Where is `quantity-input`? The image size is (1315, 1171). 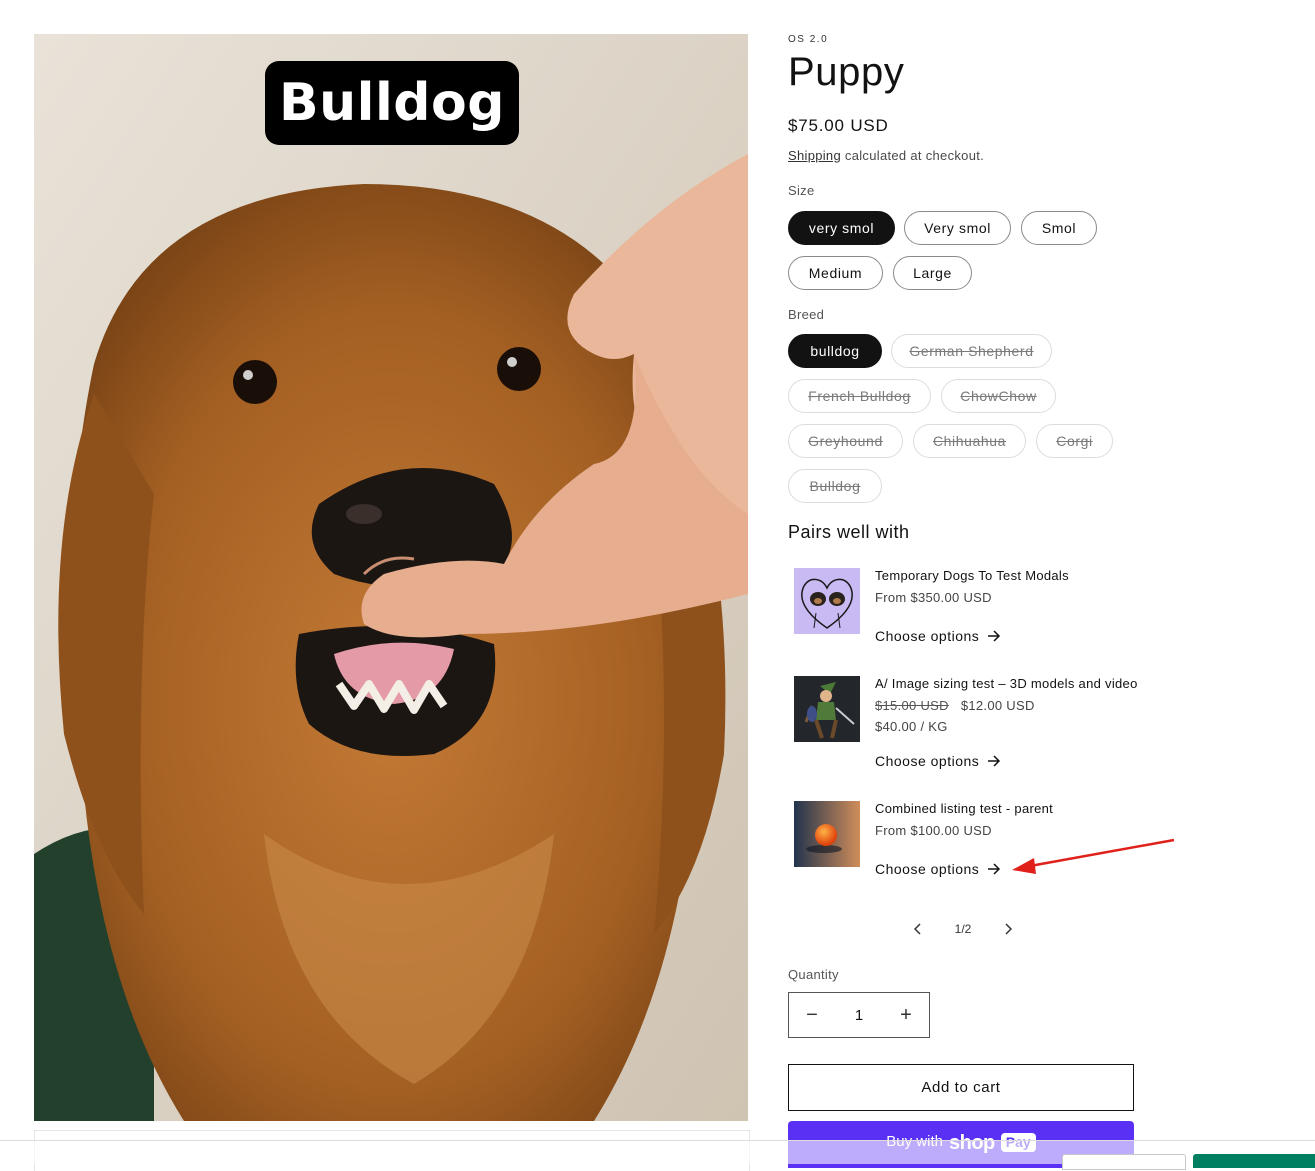 quantity-input is located at coordinates (859, 1015).